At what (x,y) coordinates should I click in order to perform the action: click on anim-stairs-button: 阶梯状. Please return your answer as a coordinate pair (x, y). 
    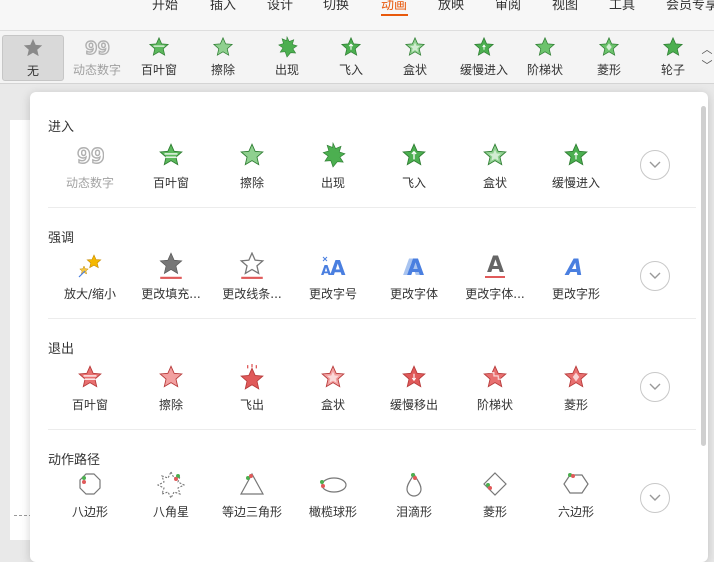
    Looking at the image, I should click on (545, 57).